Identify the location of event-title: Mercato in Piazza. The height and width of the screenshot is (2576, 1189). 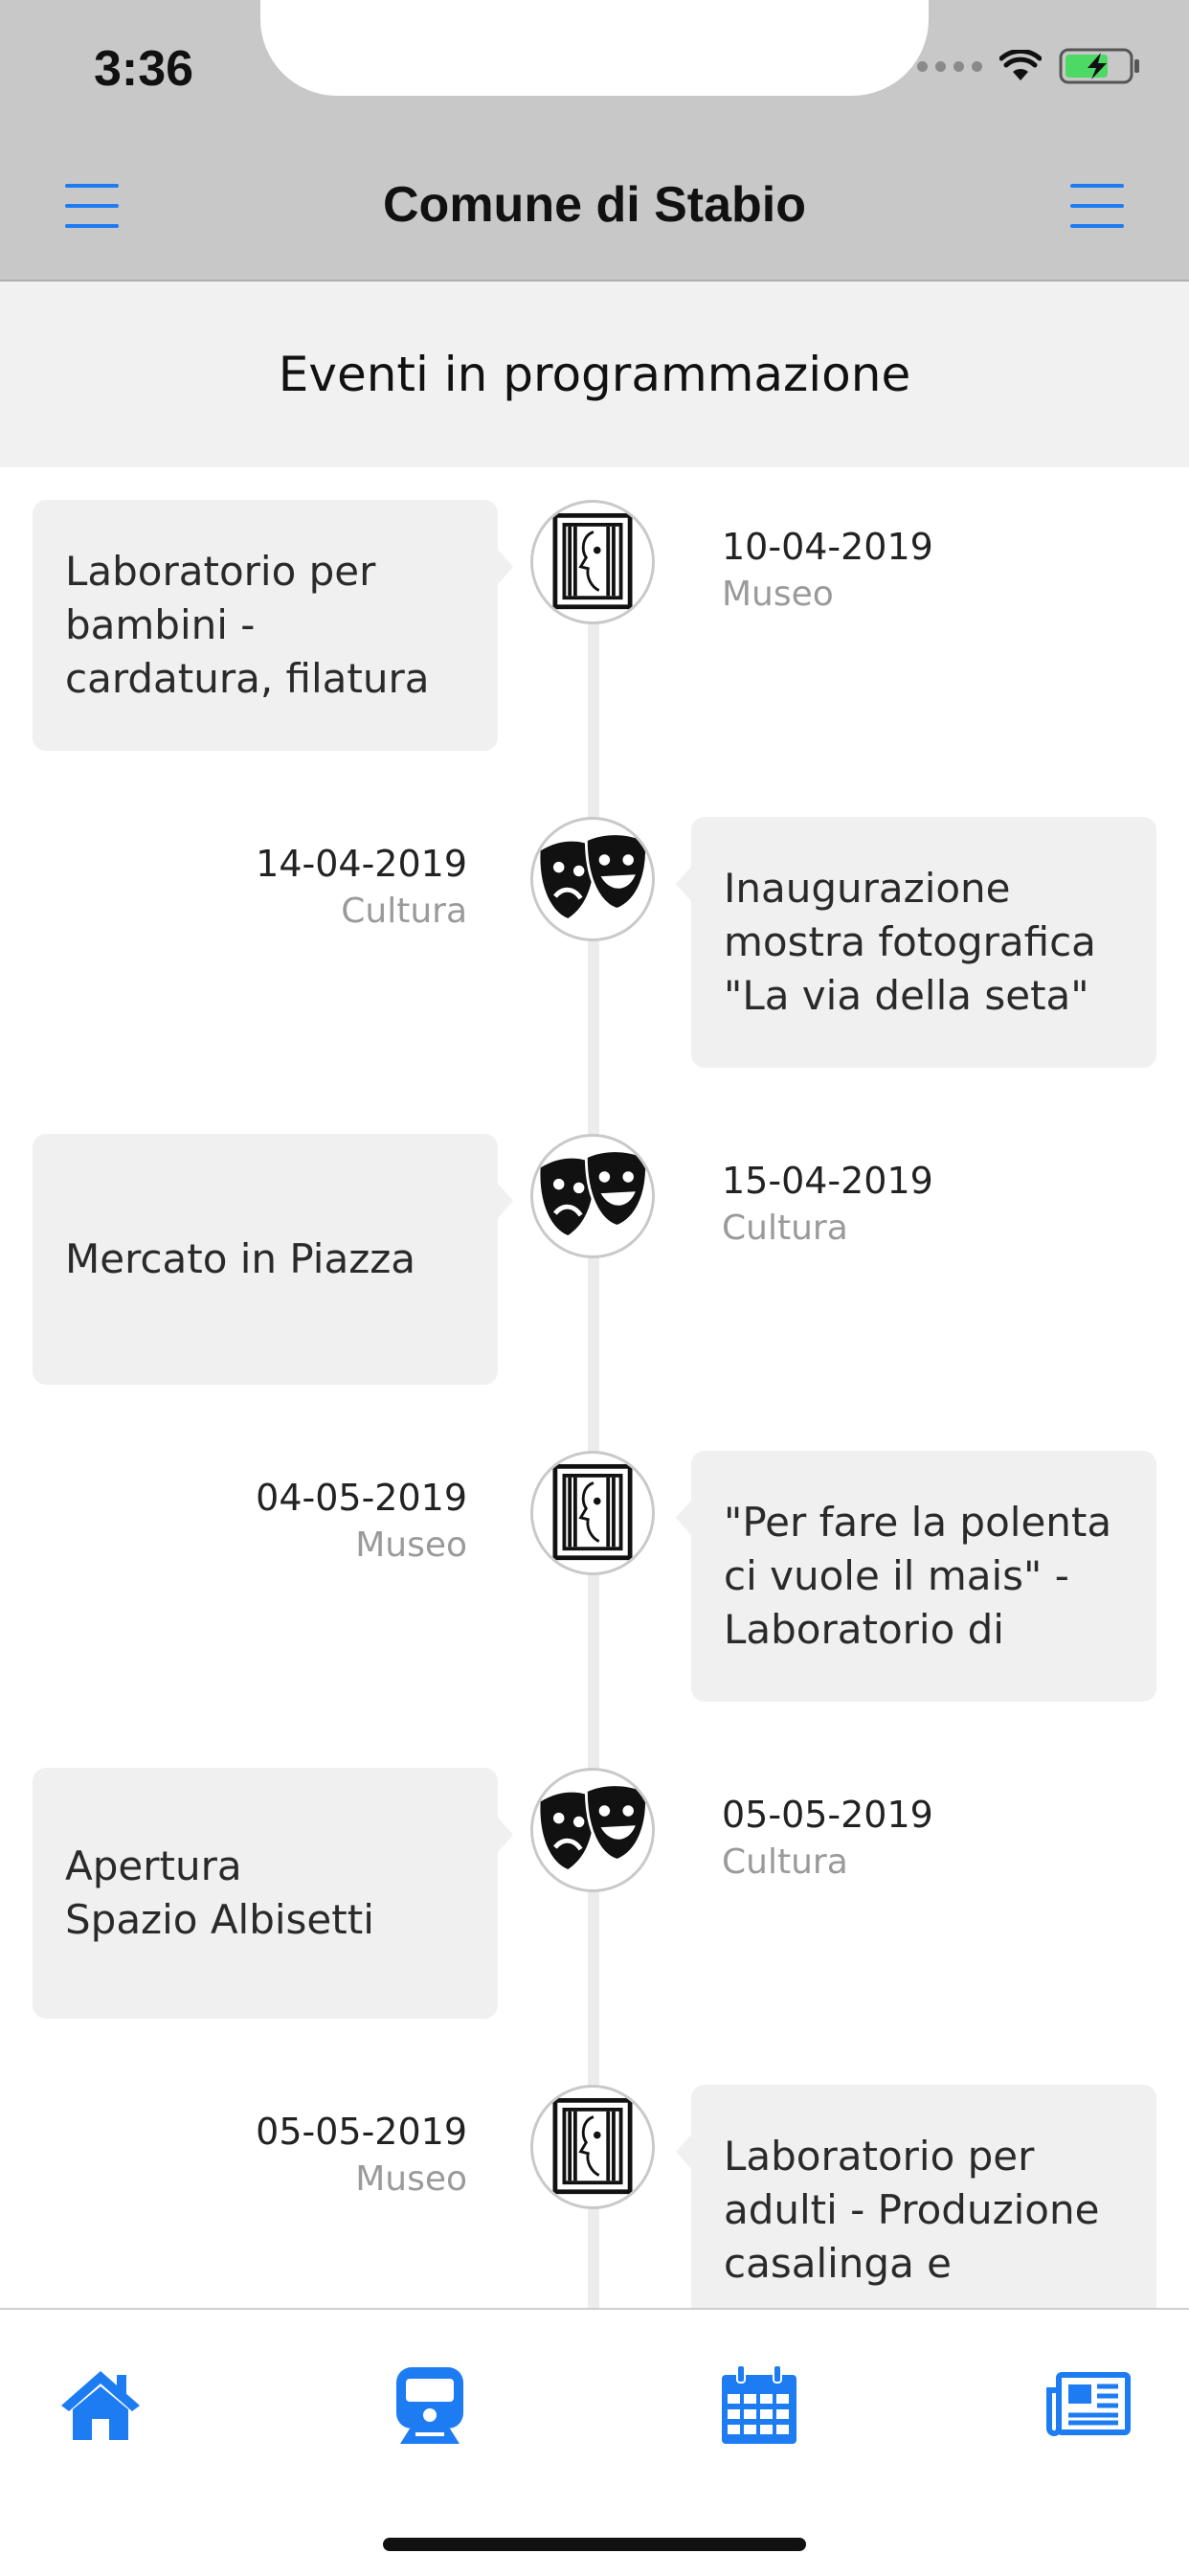
(240, 1258).